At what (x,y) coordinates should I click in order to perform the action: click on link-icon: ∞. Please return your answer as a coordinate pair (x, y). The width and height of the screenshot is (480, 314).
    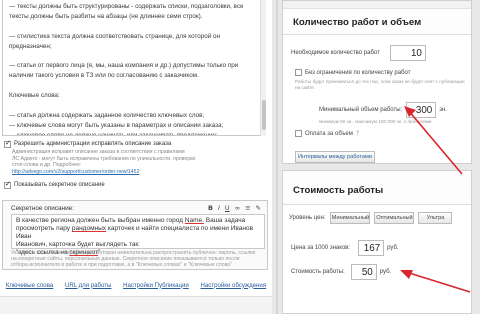
    Looking at the image, I should click on (237, 208).